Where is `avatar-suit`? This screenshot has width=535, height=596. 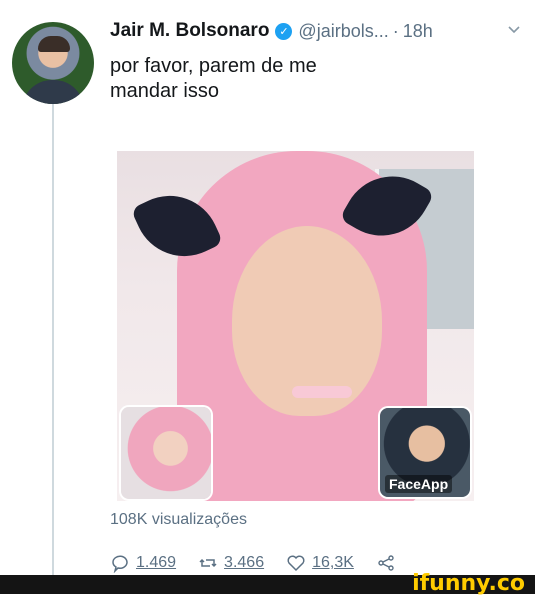
avatar-suit is located at coordinates (53, 92).